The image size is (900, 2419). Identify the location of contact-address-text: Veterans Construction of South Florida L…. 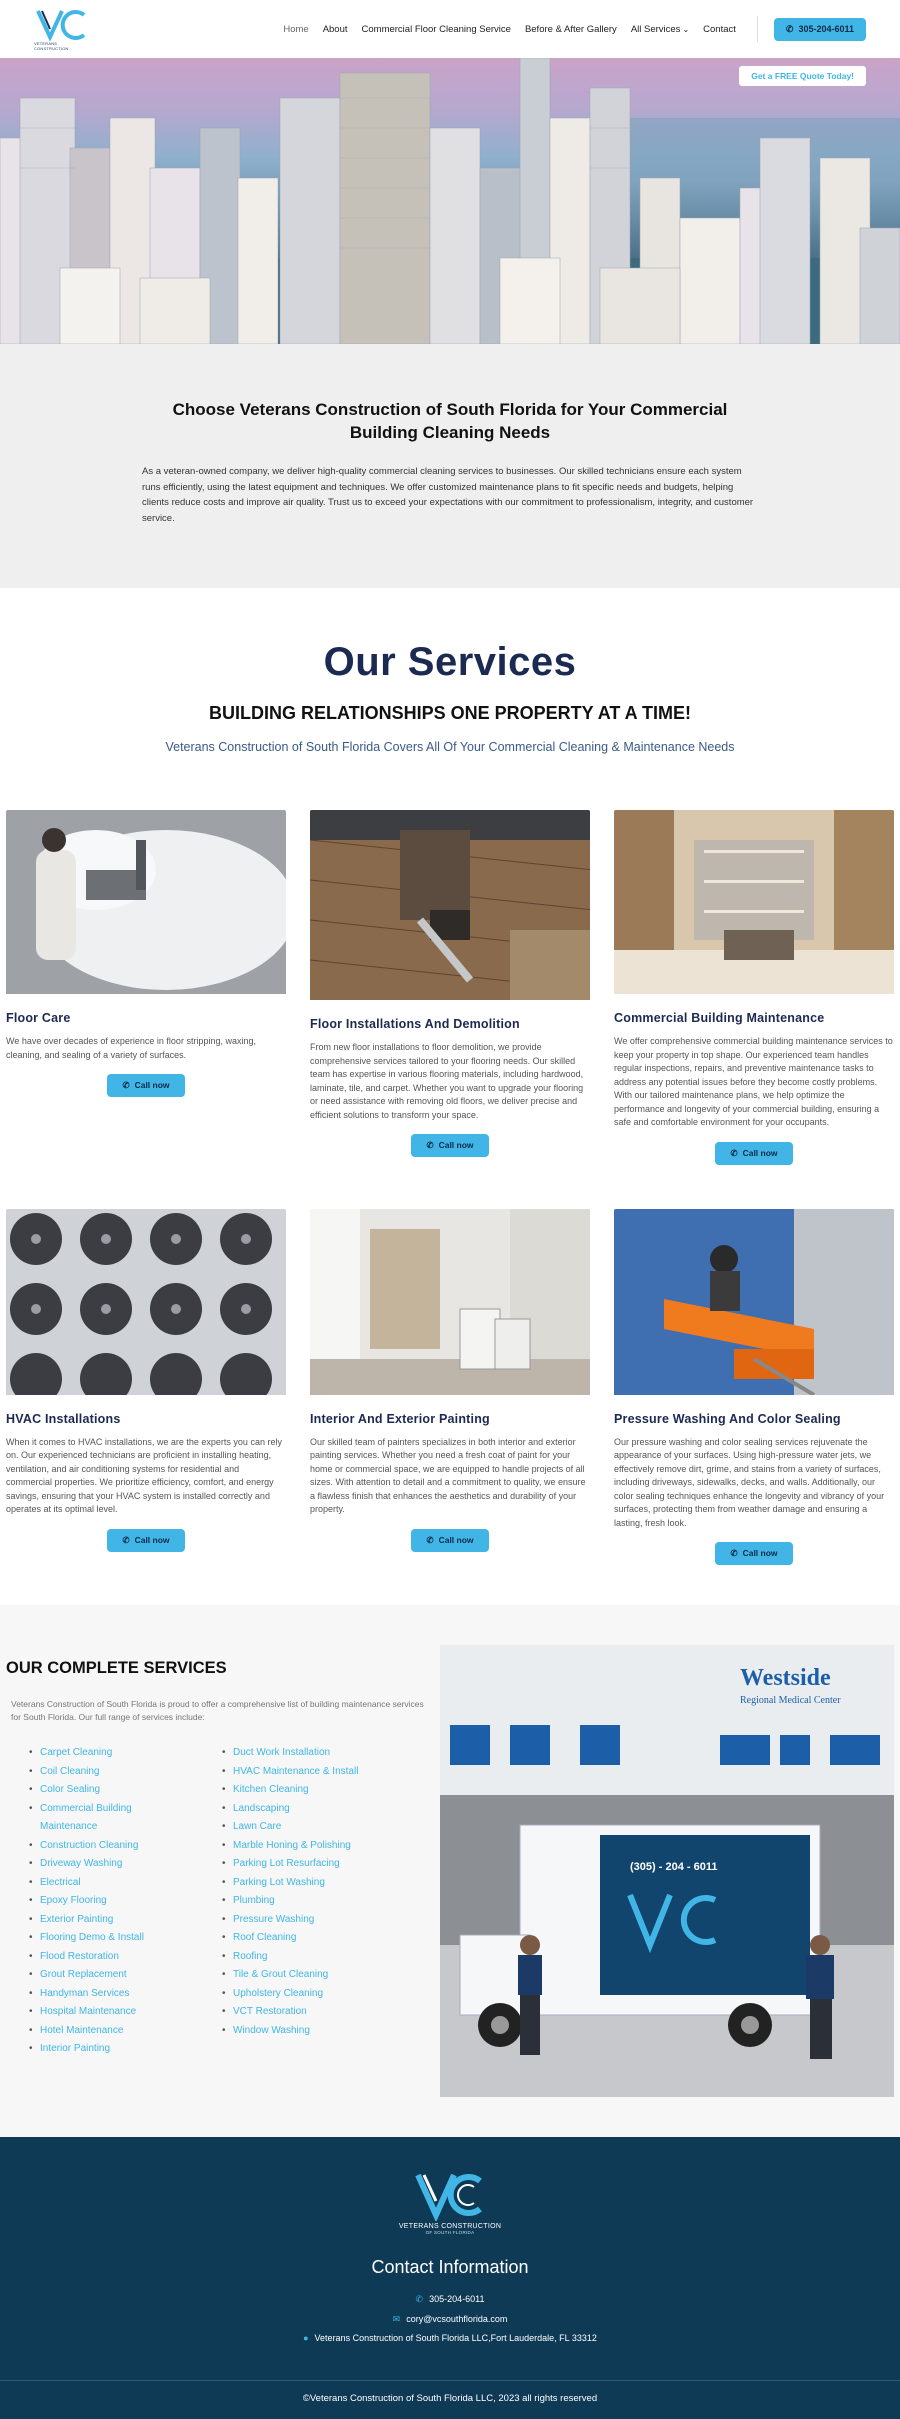
(455, 2338).